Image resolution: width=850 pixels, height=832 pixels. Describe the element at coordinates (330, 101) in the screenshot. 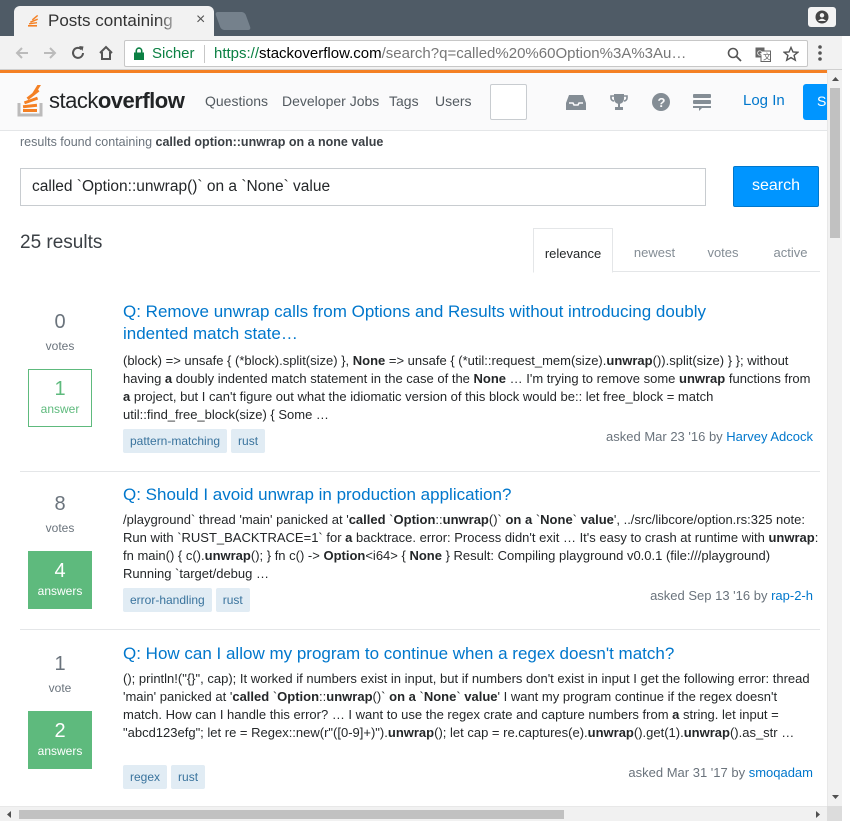

I see `nav-developer-jobs: Developer Jobs` at that location.